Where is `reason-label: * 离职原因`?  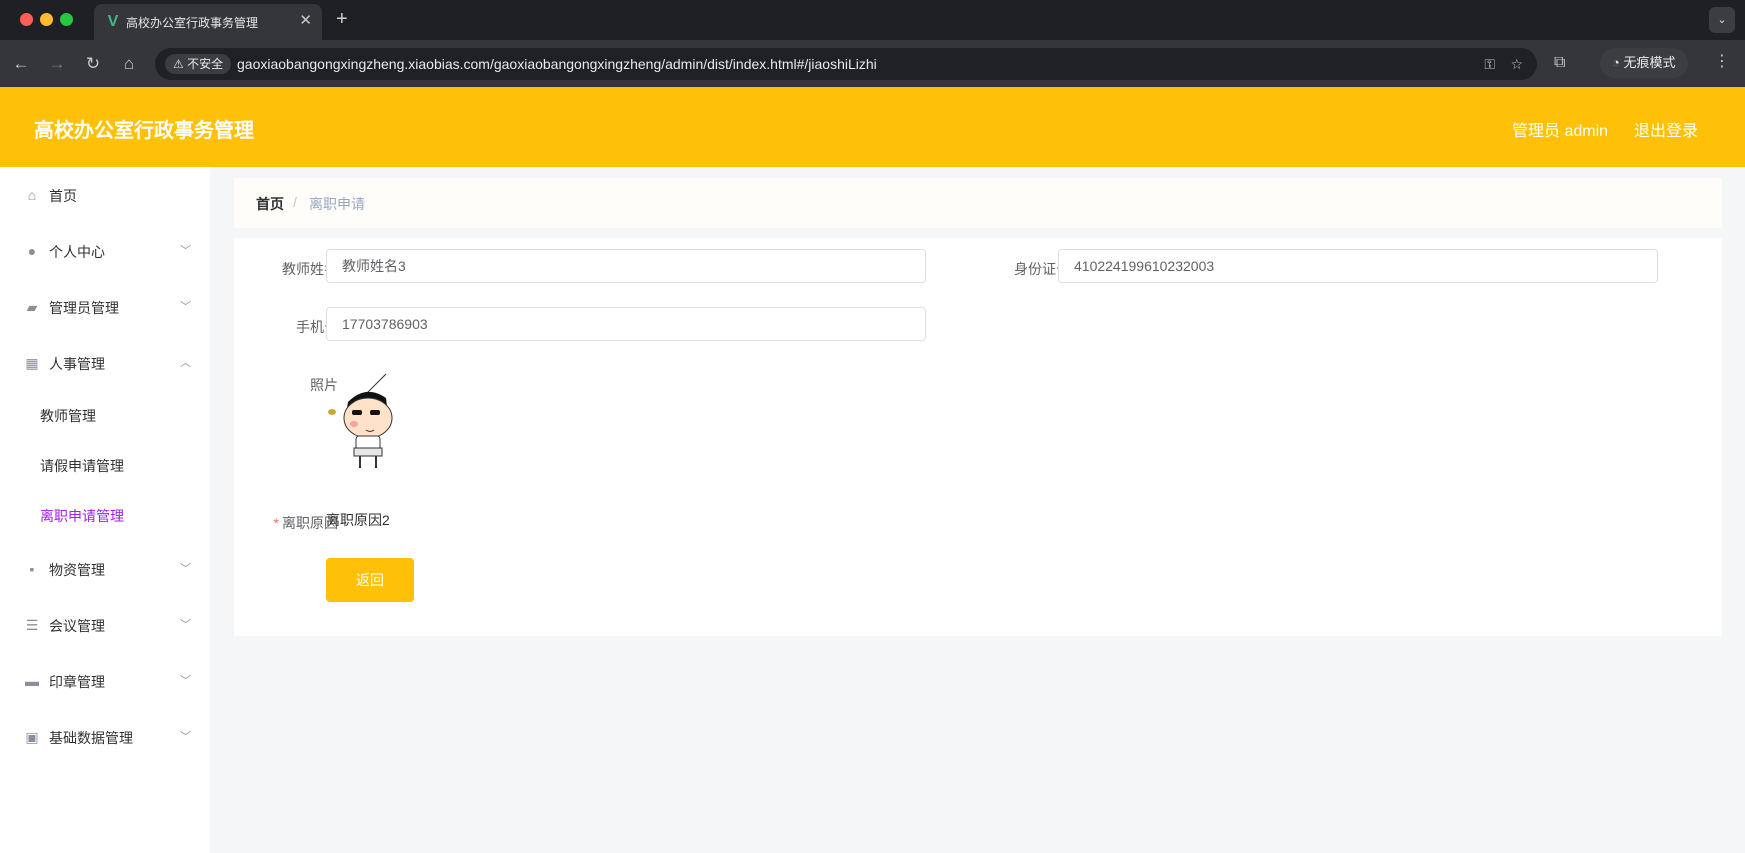 reason-label: * 离职原因 is located at coordinates (292, 523).